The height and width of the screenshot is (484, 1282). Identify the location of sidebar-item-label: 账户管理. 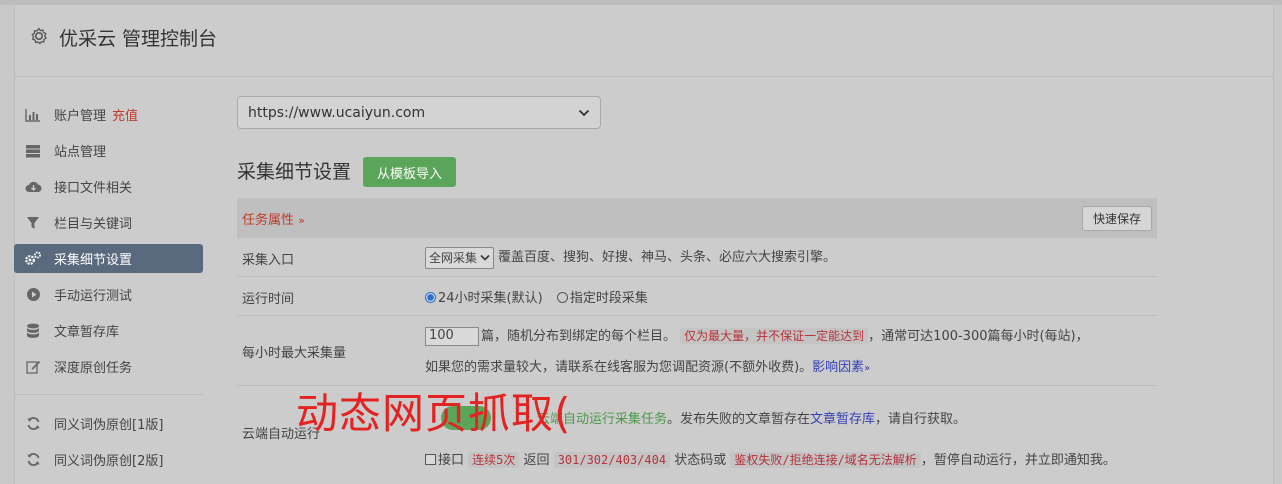
(80, 116).